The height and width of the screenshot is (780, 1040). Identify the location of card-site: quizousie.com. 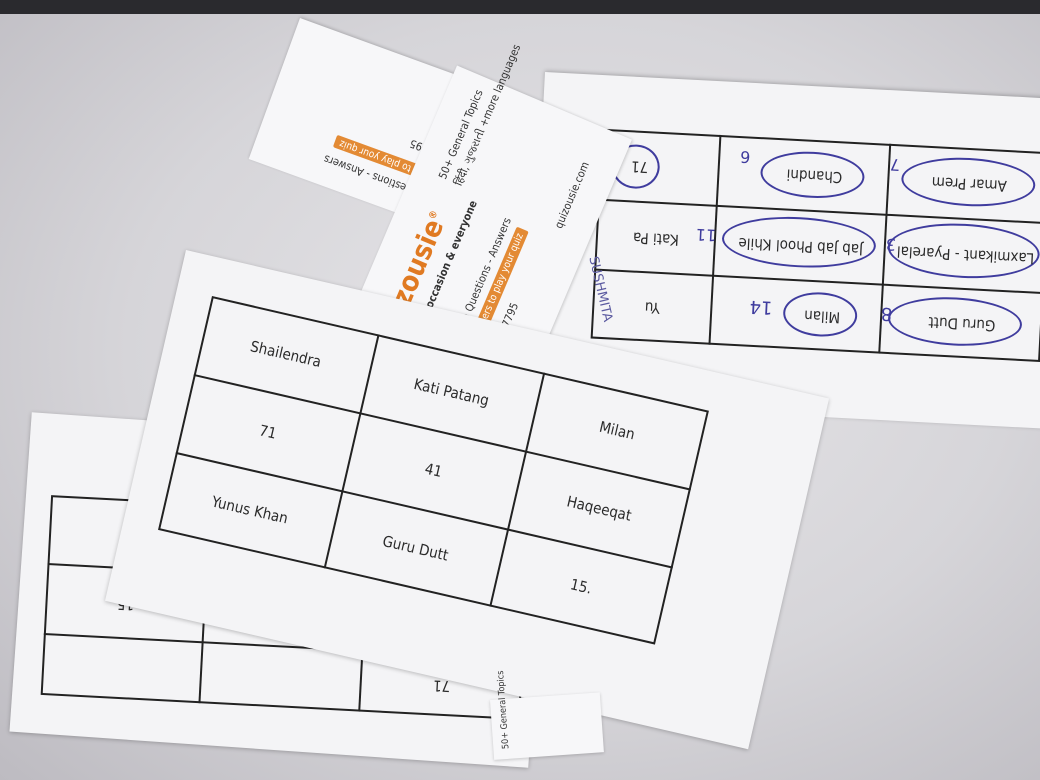
(572, 195).